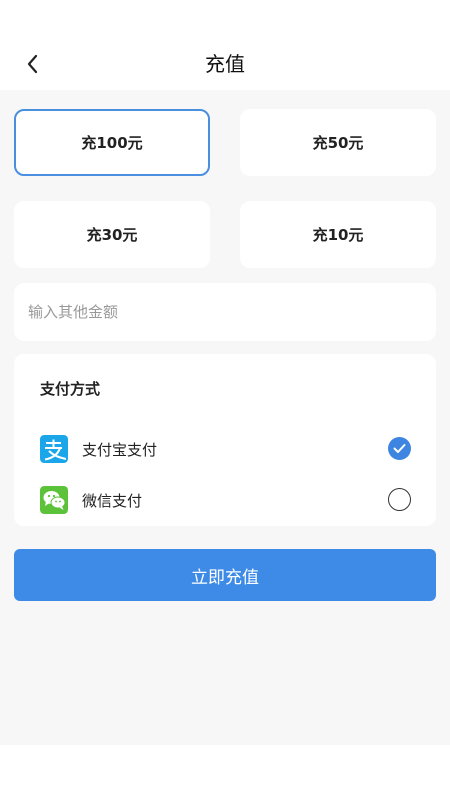 This screenshot has width=450, height=800. Describe the element at coordinates (225, 772) in the screenshot. I see `bottom-area` at that location.